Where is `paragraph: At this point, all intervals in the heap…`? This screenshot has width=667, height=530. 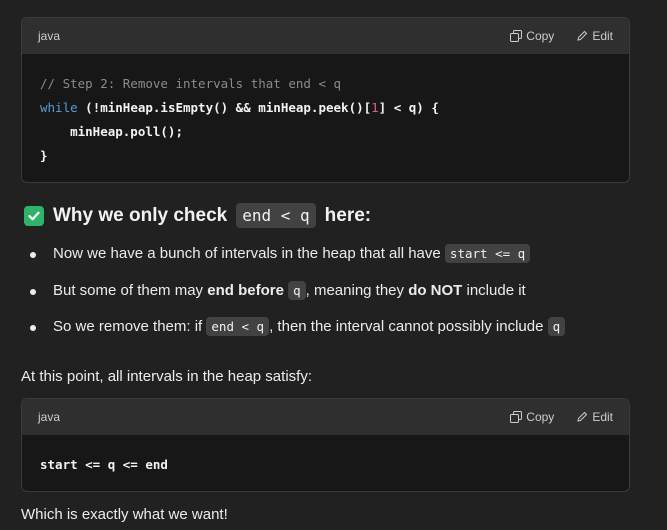
paragraph: At this point, all intervals in the heap… is located at coordinates (166, 376).